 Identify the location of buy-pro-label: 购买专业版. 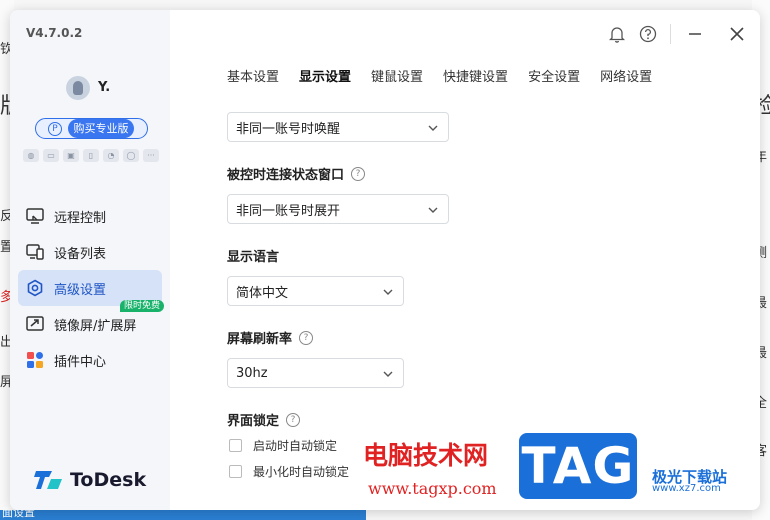
(101, 128).